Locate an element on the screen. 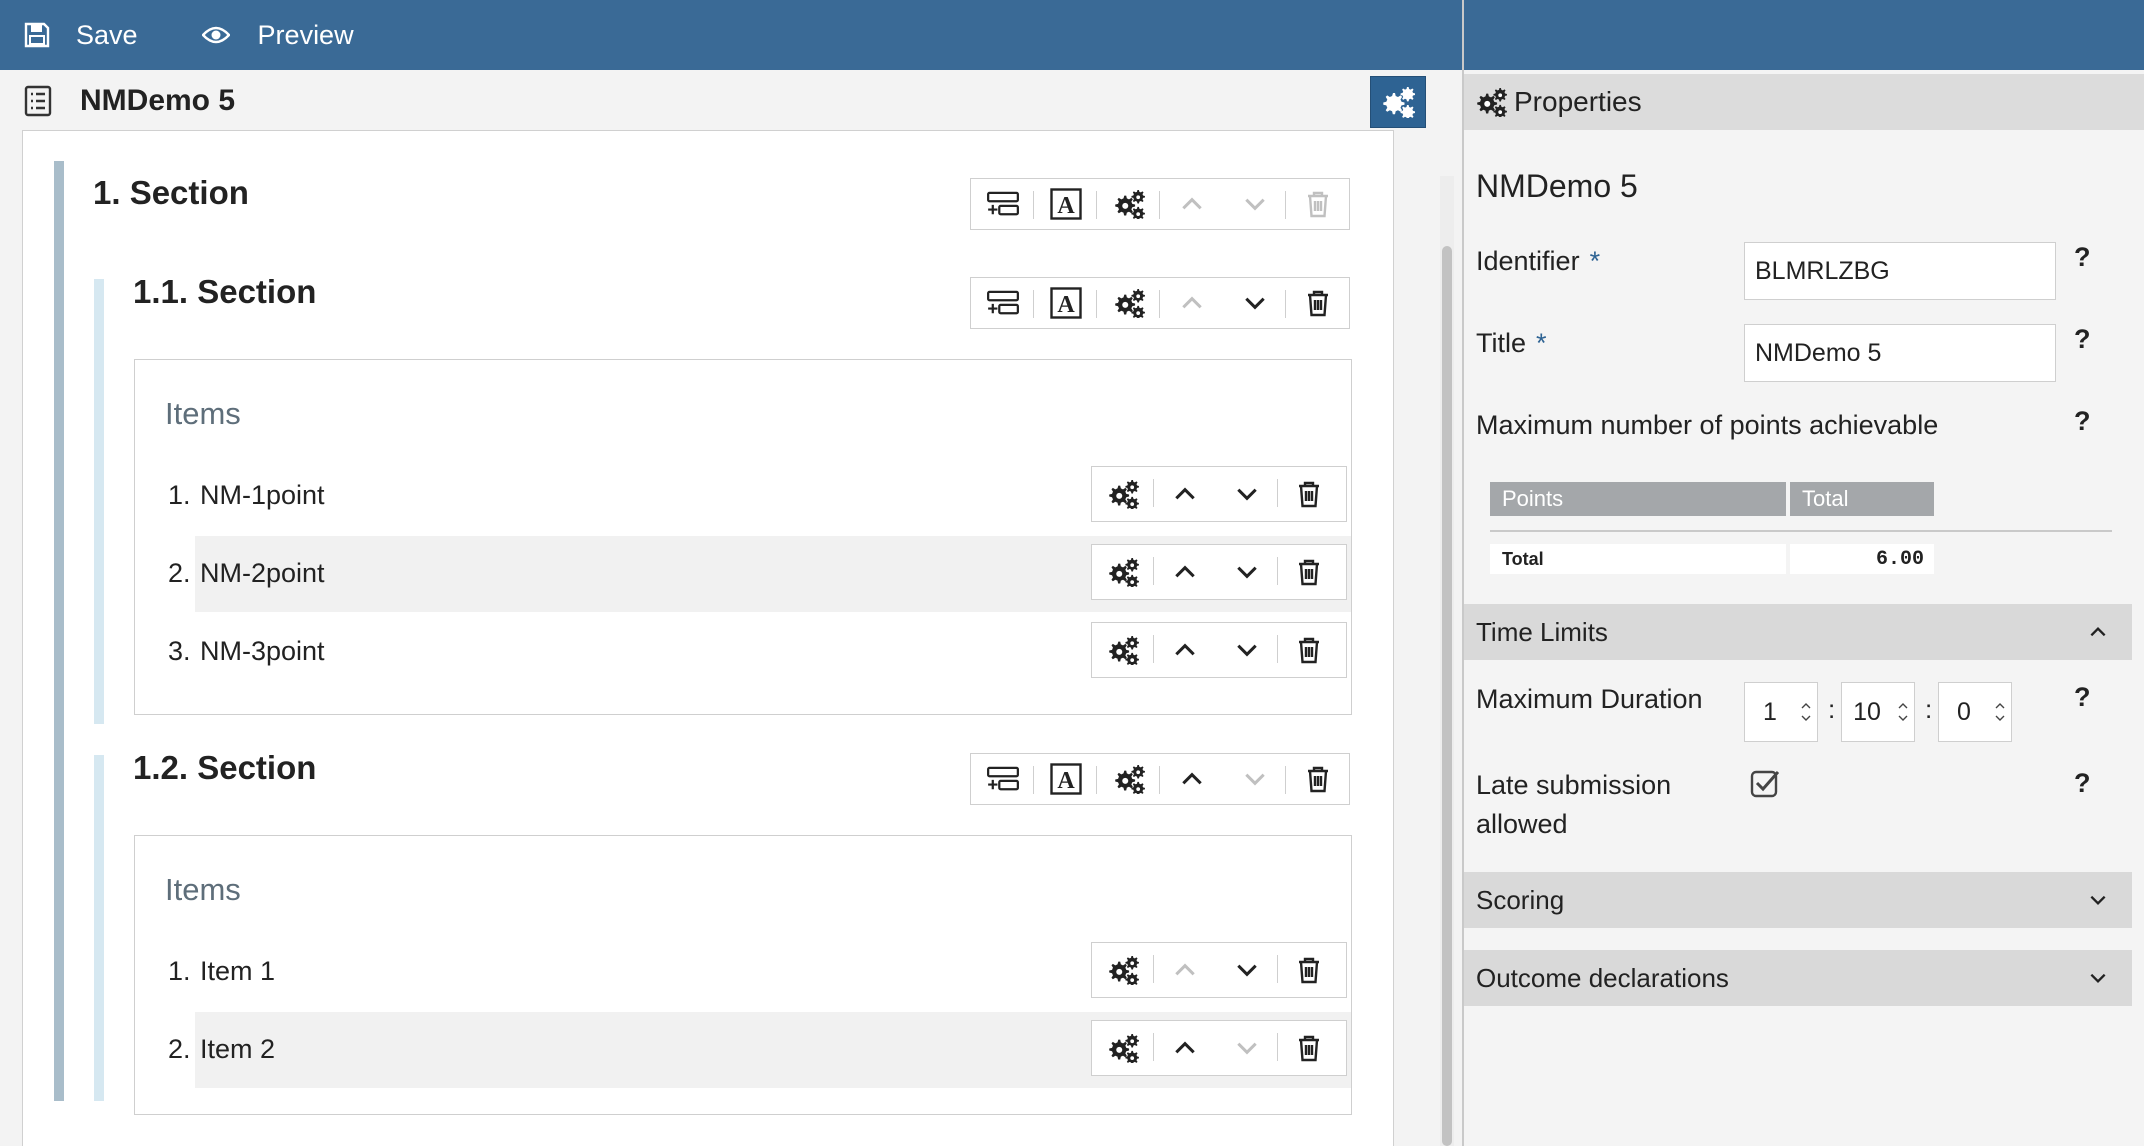  test-header: NMDemo 5 is located at coordinates (731, 101).